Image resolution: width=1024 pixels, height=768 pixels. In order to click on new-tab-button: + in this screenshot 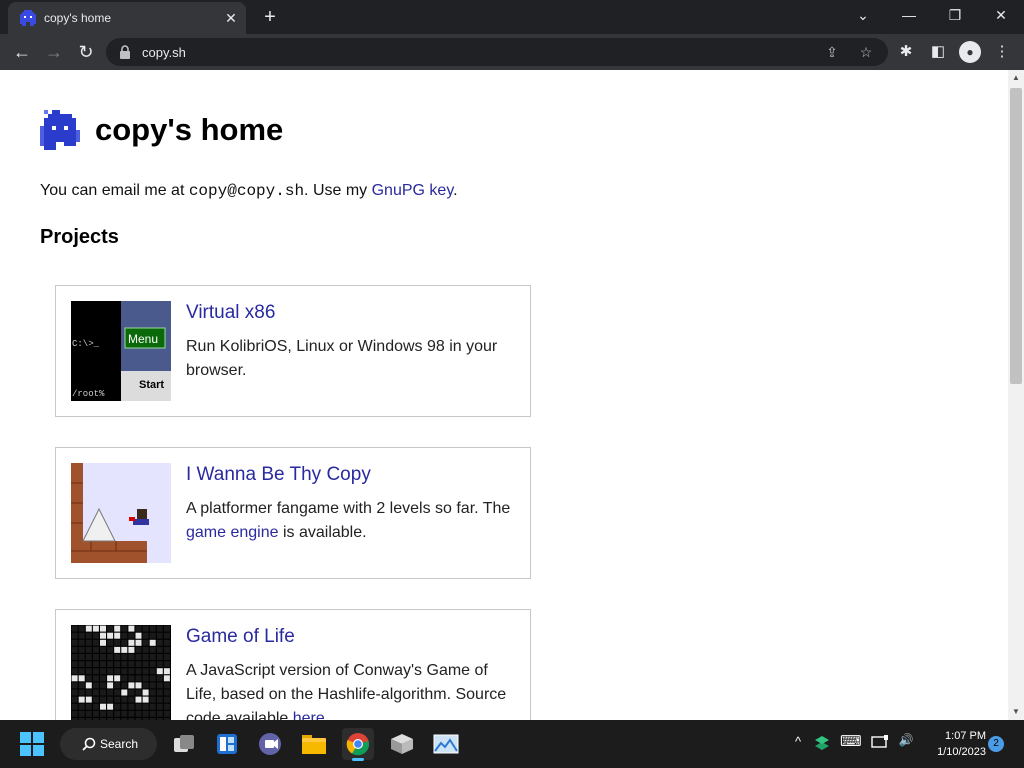, I will do `click(270, 17)`.